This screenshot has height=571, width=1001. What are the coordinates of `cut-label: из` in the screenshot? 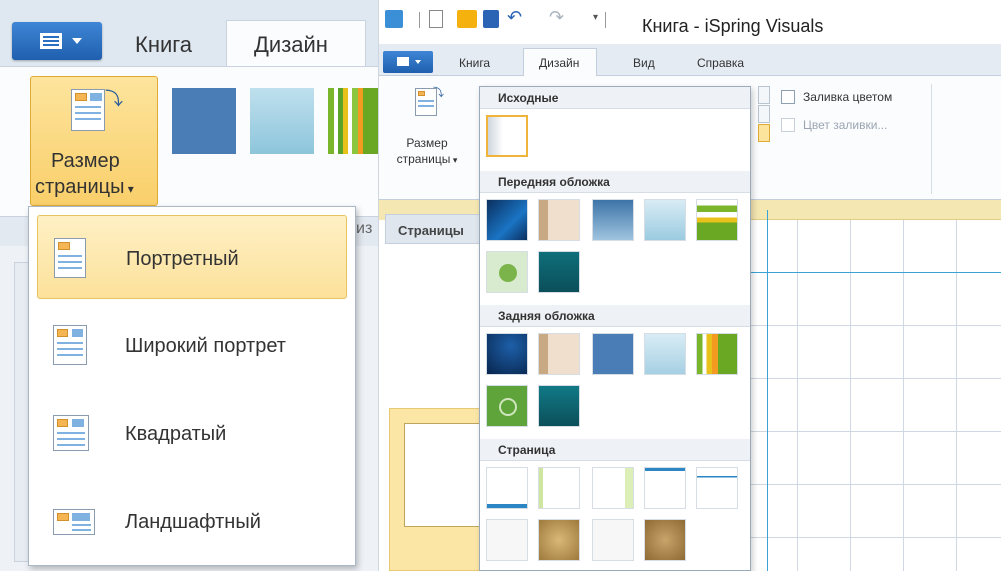 It's located at (364, 228).